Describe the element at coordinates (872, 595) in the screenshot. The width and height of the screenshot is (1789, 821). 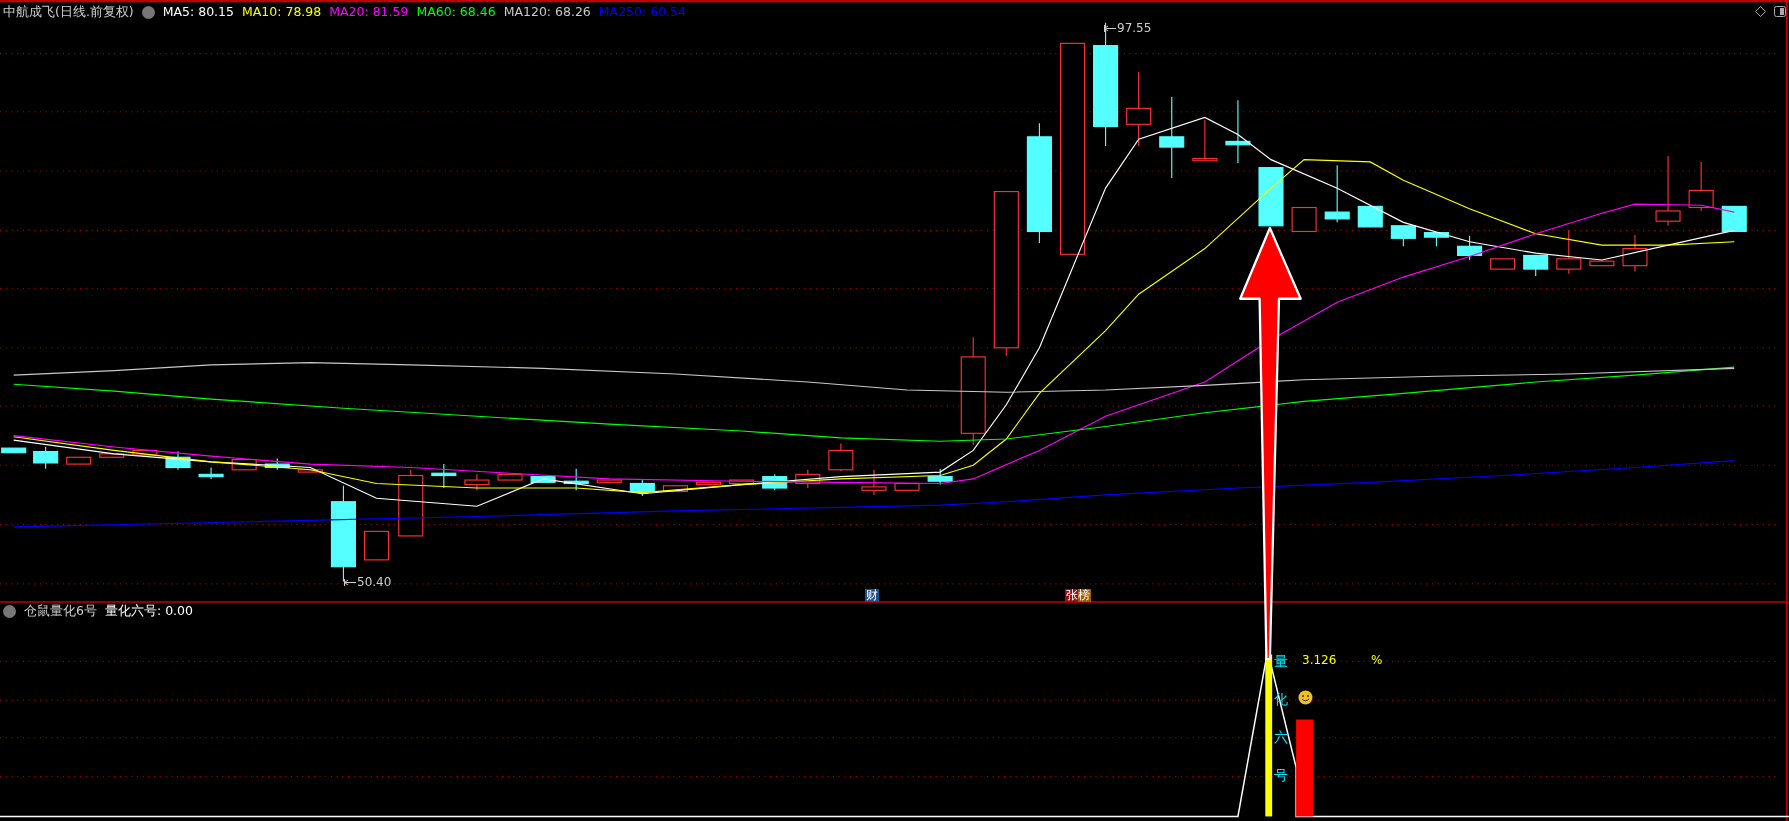
I see `event-marker: 财` at that location.